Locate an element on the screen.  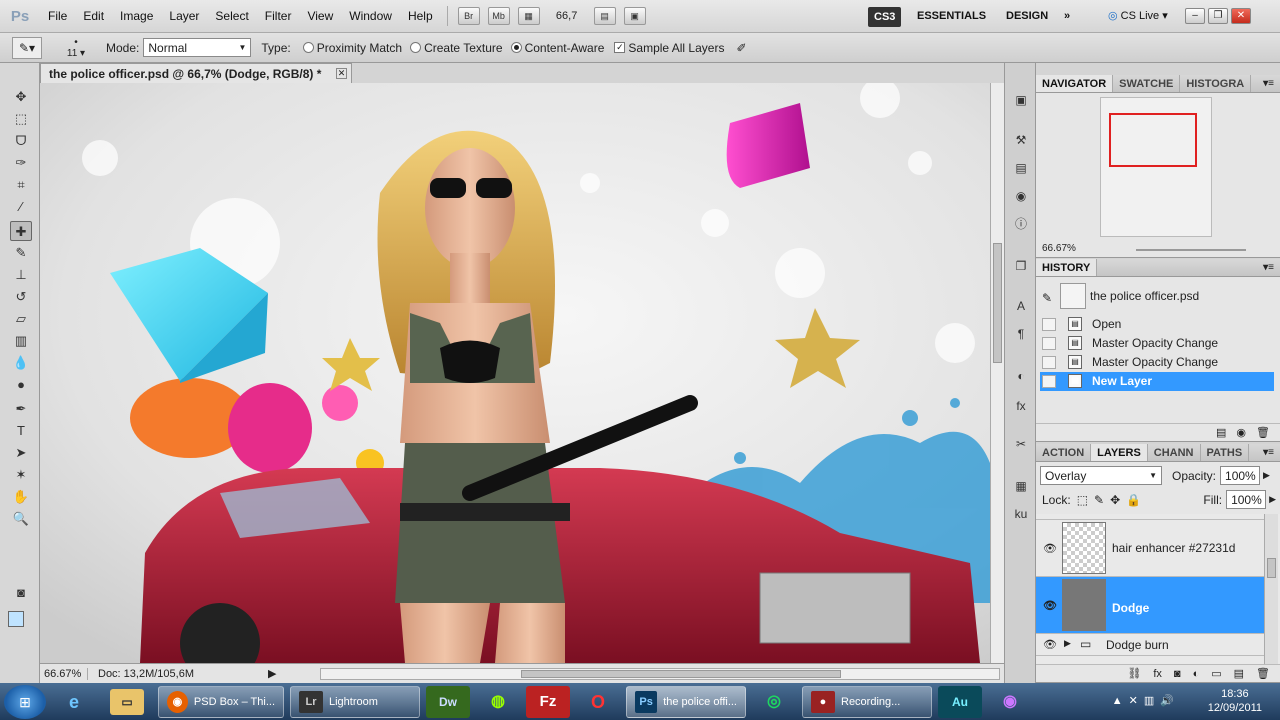
tab-histogram: HISTOGRA is located at coordinates (1216, 83).